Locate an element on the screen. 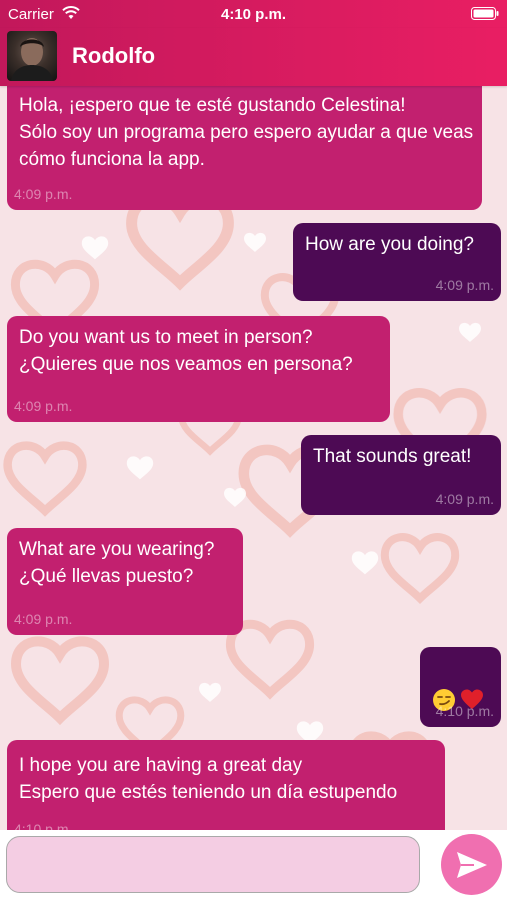  message-bubble-outgoing: 4:10 p.m. is located at coordinates (460, 687).